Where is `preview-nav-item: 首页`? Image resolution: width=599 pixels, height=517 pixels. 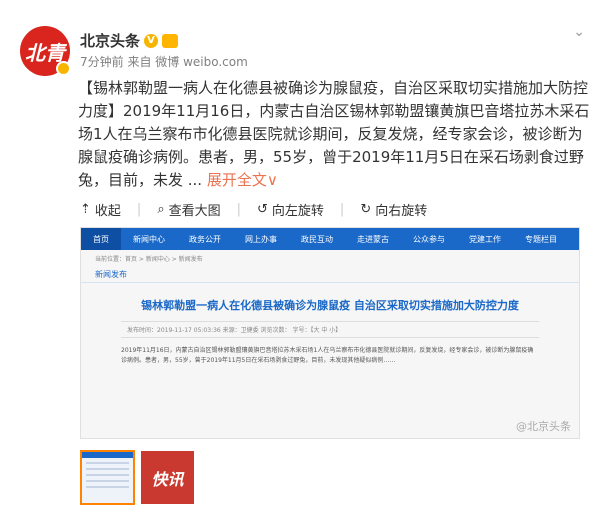 preview-nav-item: 首页 is located at coordinates (101, 239).